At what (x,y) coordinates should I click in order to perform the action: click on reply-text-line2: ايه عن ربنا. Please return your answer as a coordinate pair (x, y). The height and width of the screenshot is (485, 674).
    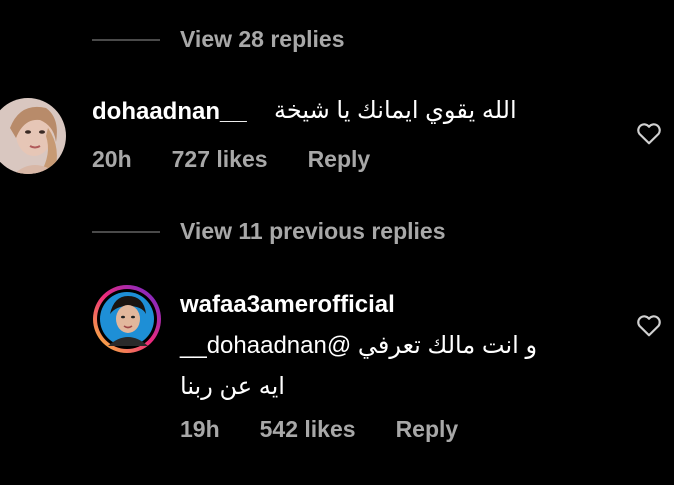
    Looking at the image, I should click on (232, 386).